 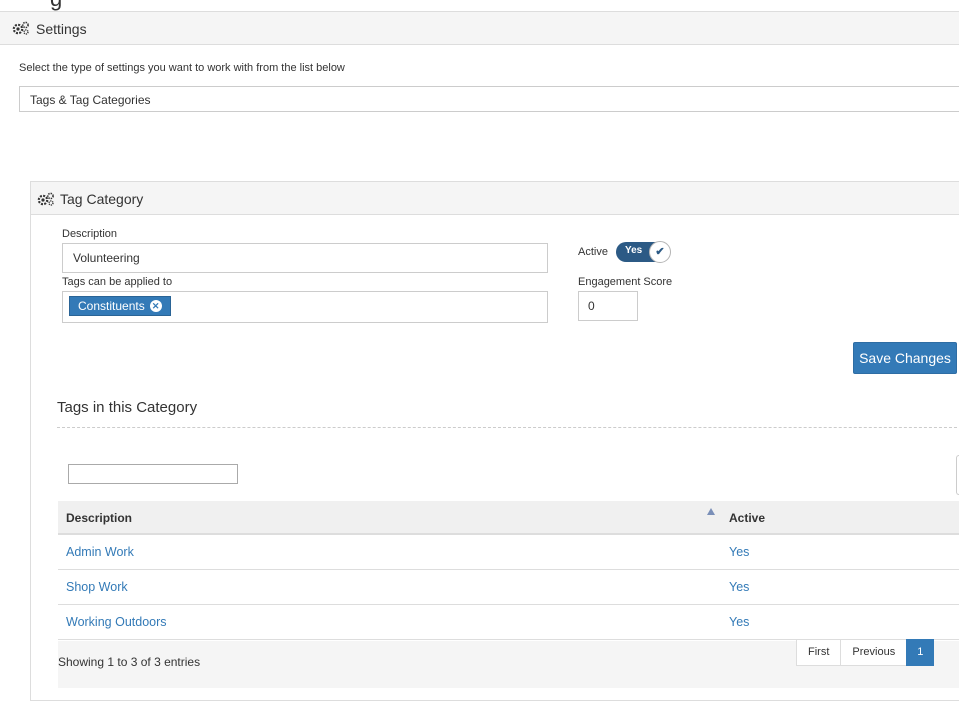 I want to click on entries-info: Showing 1 to 3 of 3 entries, so click(x=129, y=662).